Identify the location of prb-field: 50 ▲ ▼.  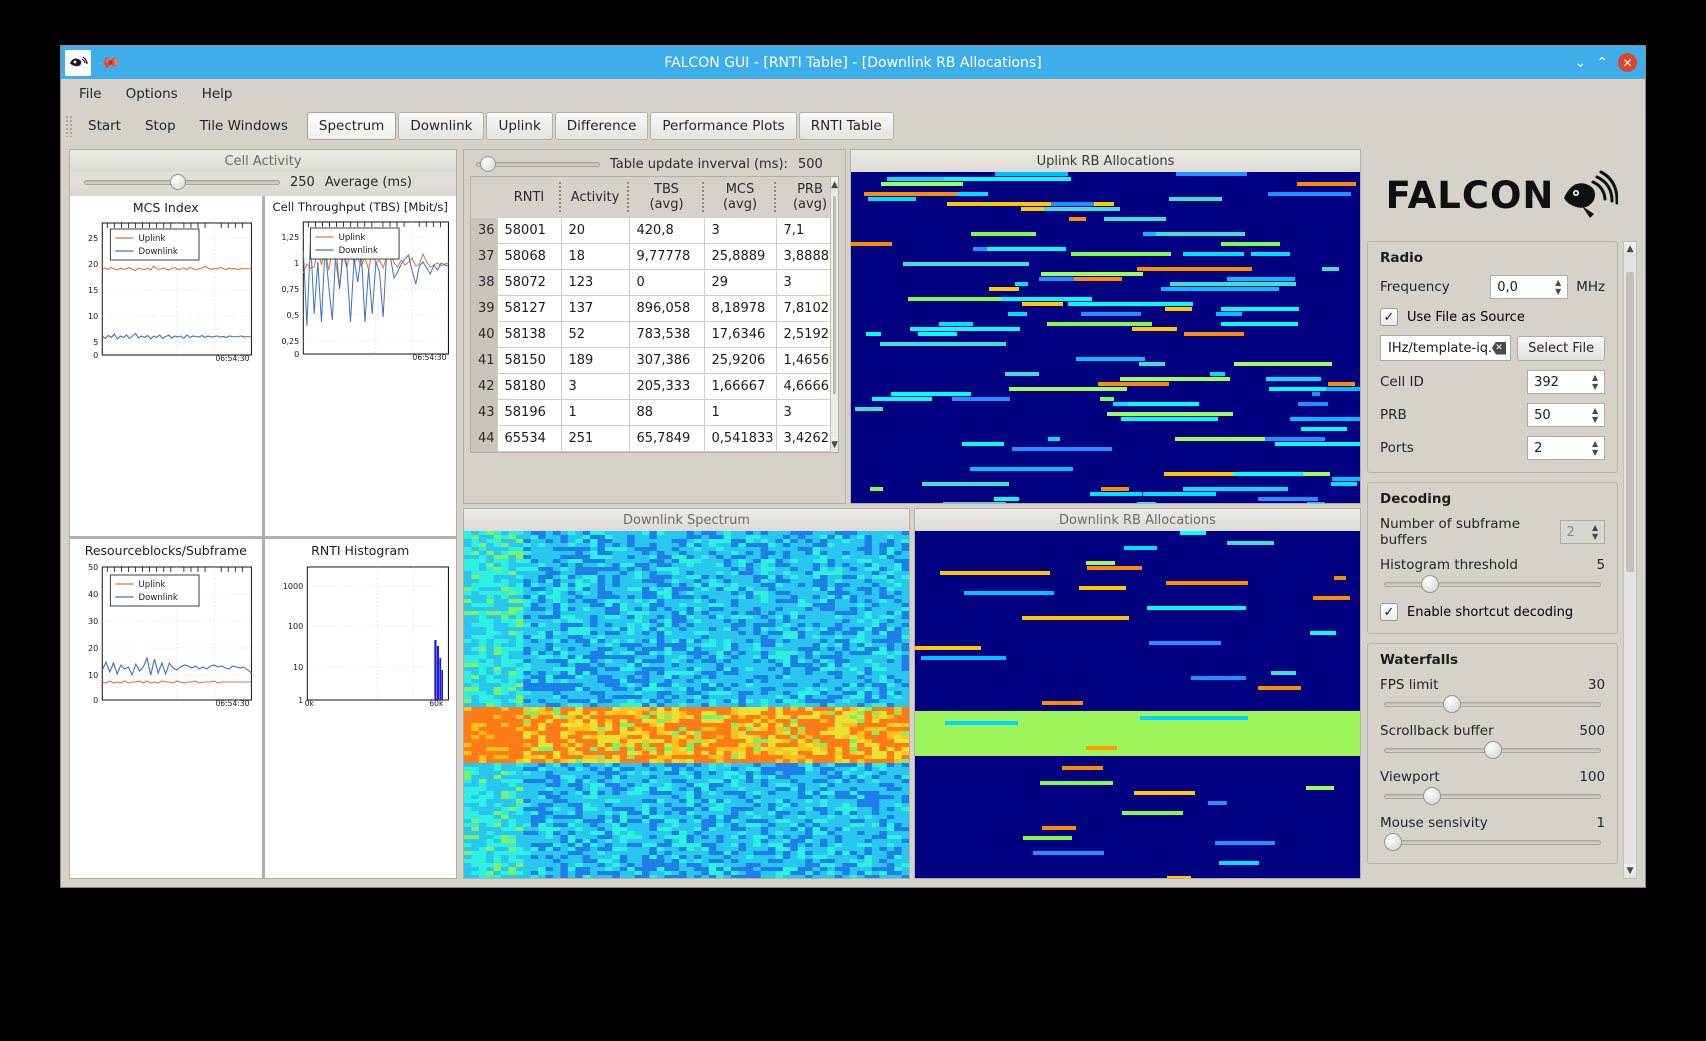
(1566, 415).